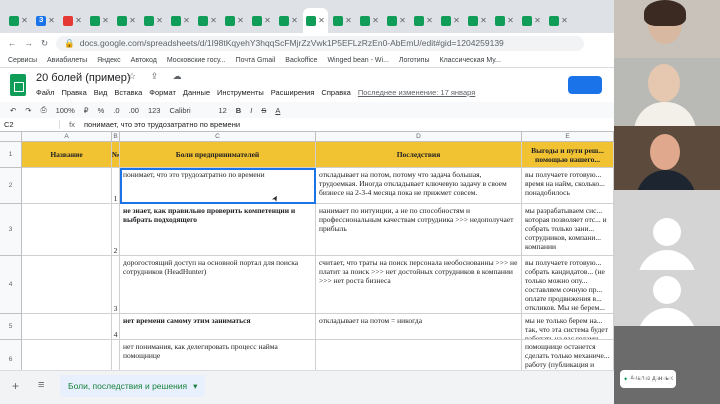 This screenshot has height=404, width=720. What do you see at coordinates (195, 386) in the screenshot?
I see `chevron-down-icon: ▾` at bounding box center [195, 386].